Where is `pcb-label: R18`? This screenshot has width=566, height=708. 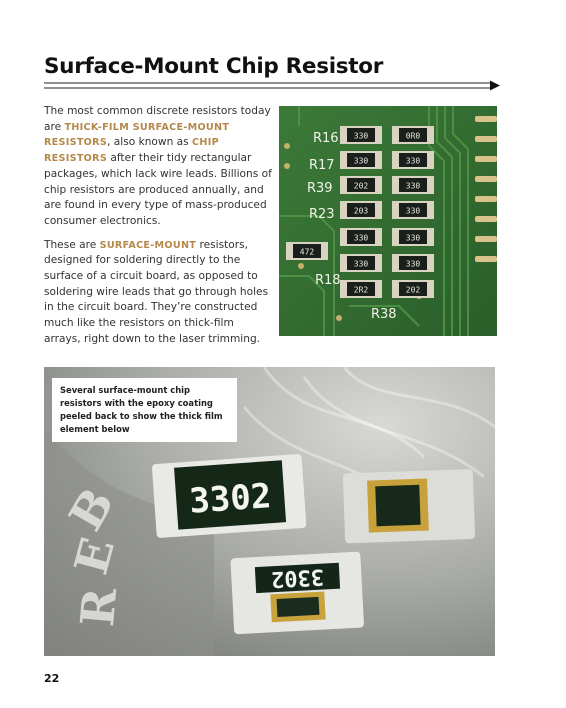
pcb-label: R18 is located at coordinates (328, 280).